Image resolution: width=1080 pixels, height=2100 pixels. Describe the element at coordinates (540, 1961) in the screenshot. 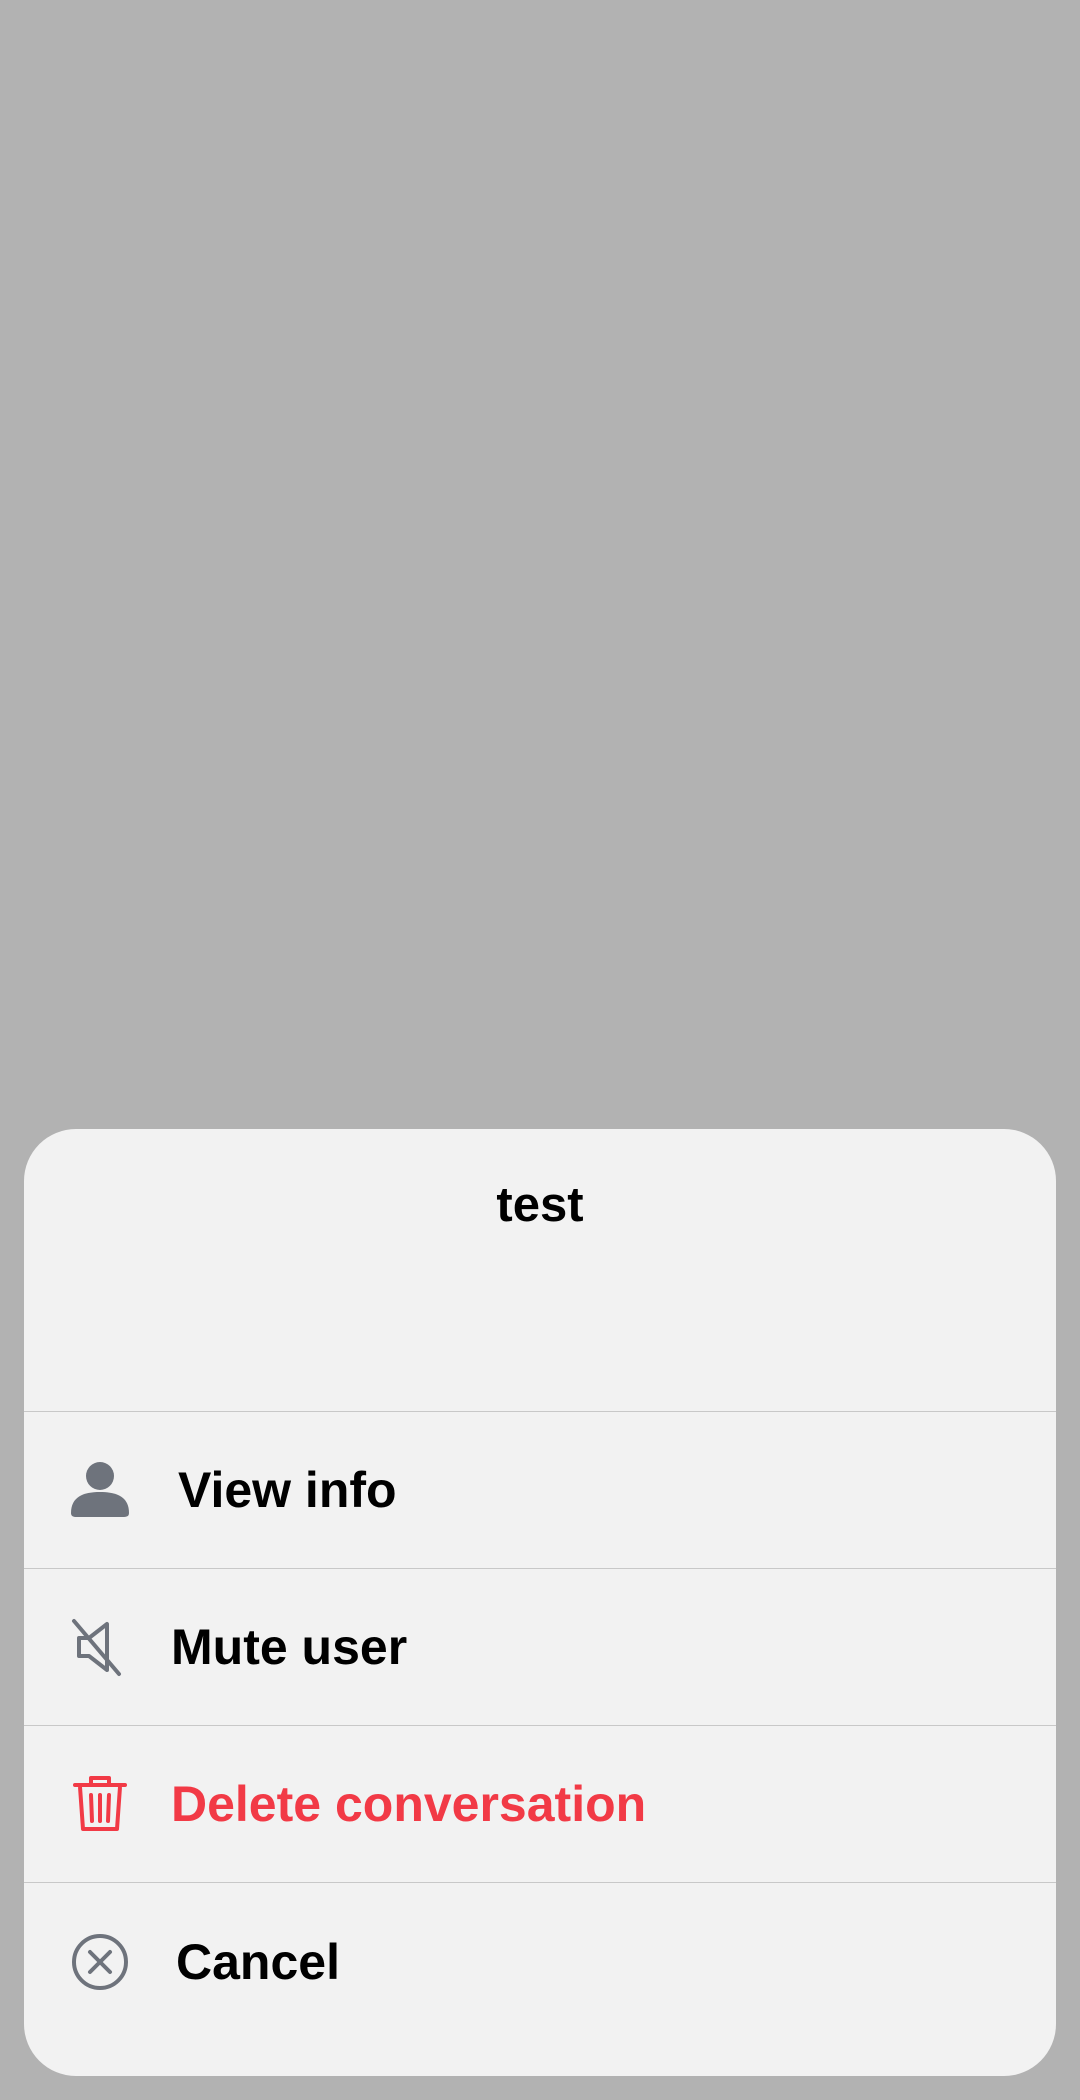

I see `cancel-button: Cancel` at that location.